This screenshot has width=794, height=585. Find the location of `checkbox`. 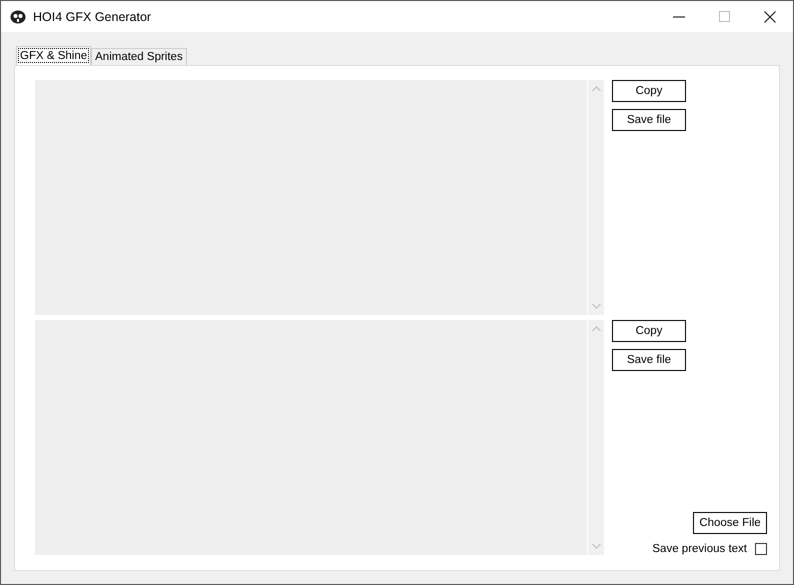

checkbox is located at coordinates (761, 549).